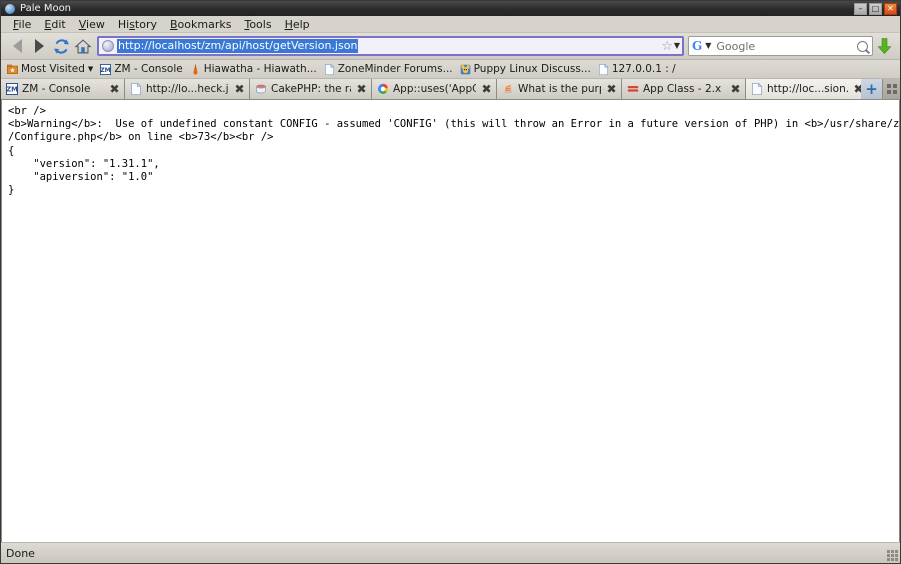  What do you see at coordinates (20, 553) in the screenshot?
I see `status-text: Done` at bounding box center [20, 553].